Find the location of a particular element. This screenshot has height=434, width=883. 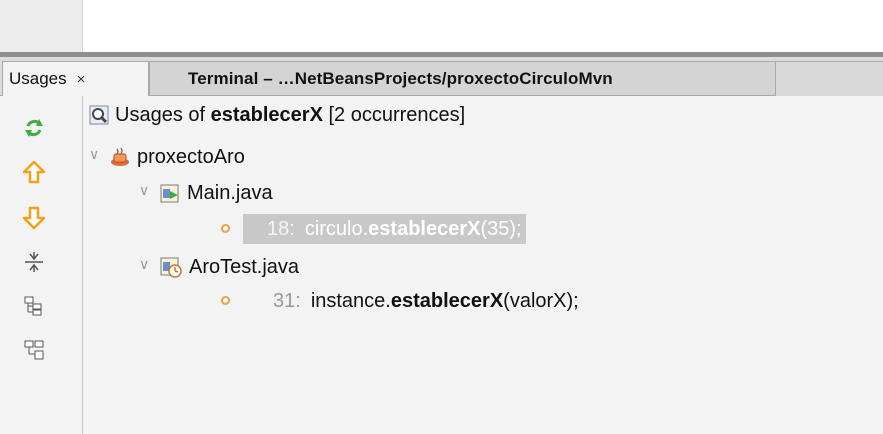

editor-gutter is located at coordinates (41, 26).